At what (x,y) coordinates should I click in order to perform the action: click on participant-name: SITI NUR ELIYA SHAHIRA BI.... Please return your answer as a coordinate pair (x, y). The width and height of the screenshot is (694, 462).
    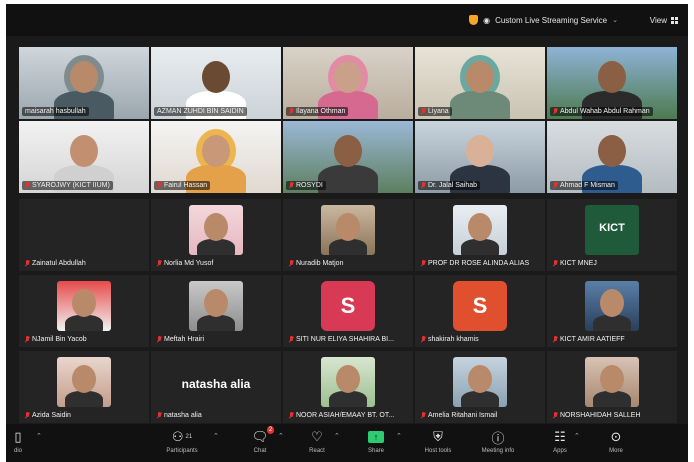
    Looking at the image, I should click on (345, 339).